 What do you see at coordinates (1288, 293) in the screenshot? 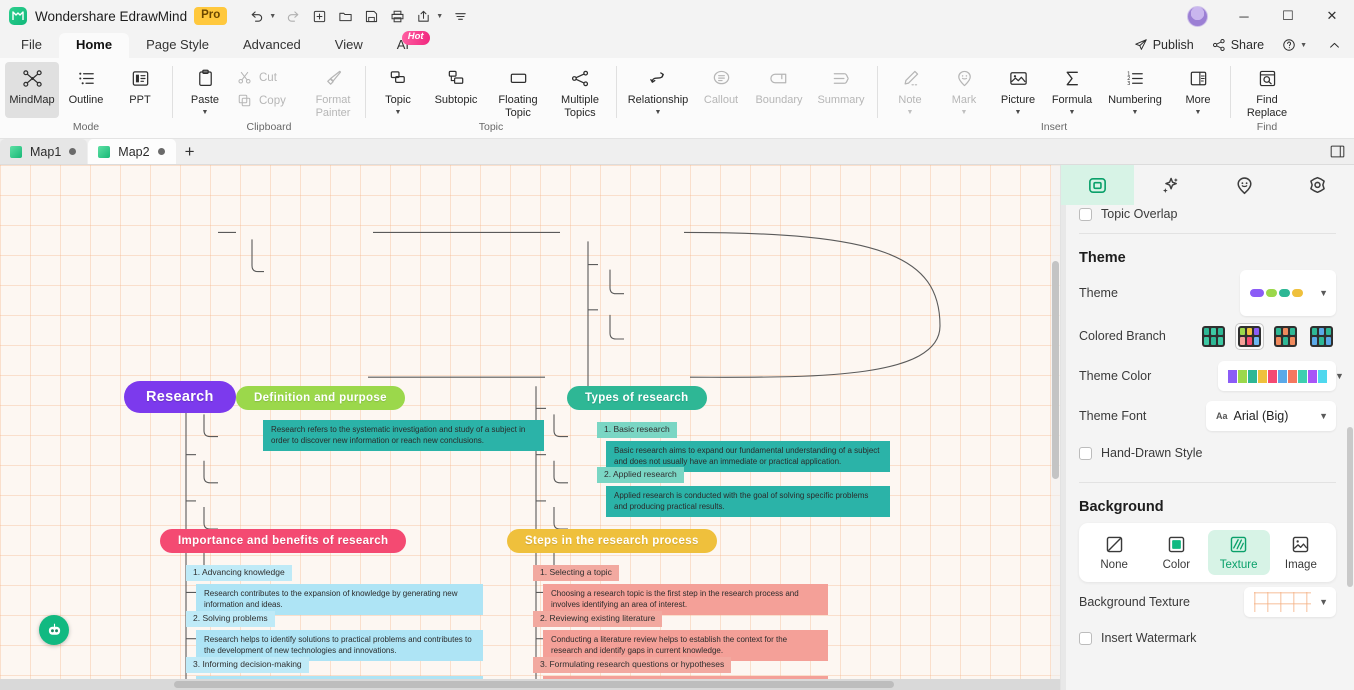
I see `theme-select: ▼` at bounding box center [1288, 293].